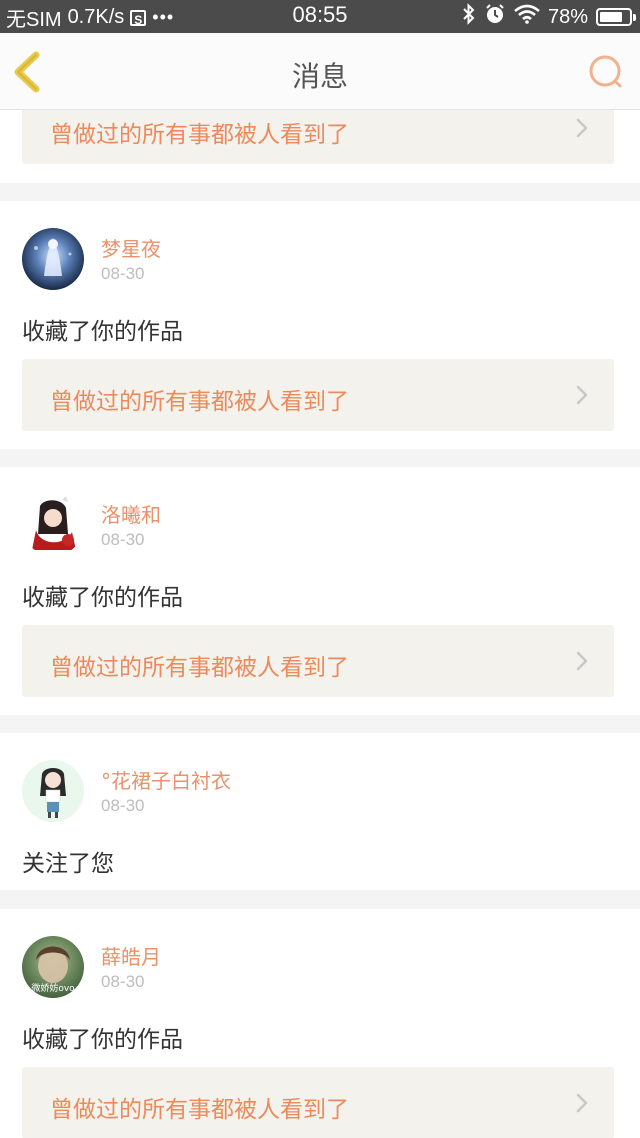 The width and height of the screenshot is (640, 1138). I want to click on username: 薛皓月, so click(131, 955).